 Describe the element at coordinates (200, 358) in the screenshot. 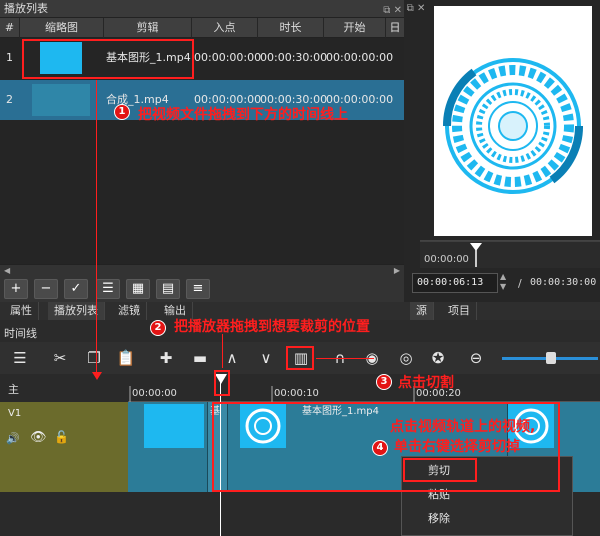

I see `remove-icon: ▬` at that location.